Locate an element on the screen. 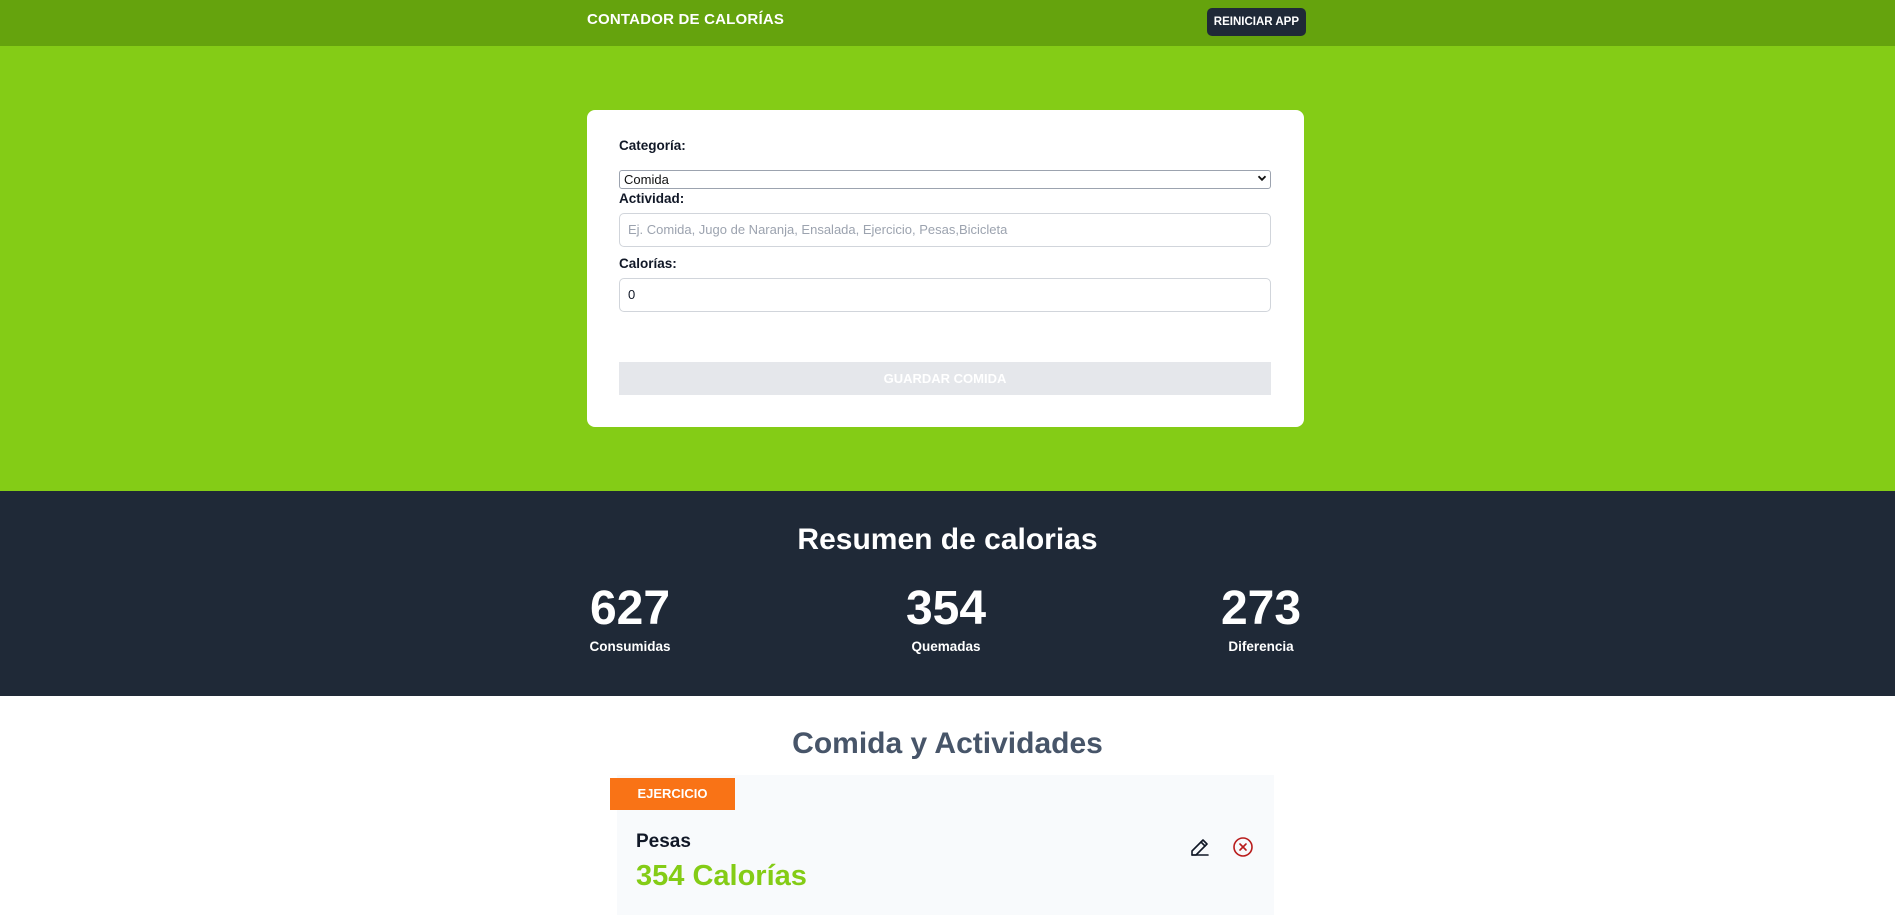  activity-name: Pesas is located at coordinates (663, 841).